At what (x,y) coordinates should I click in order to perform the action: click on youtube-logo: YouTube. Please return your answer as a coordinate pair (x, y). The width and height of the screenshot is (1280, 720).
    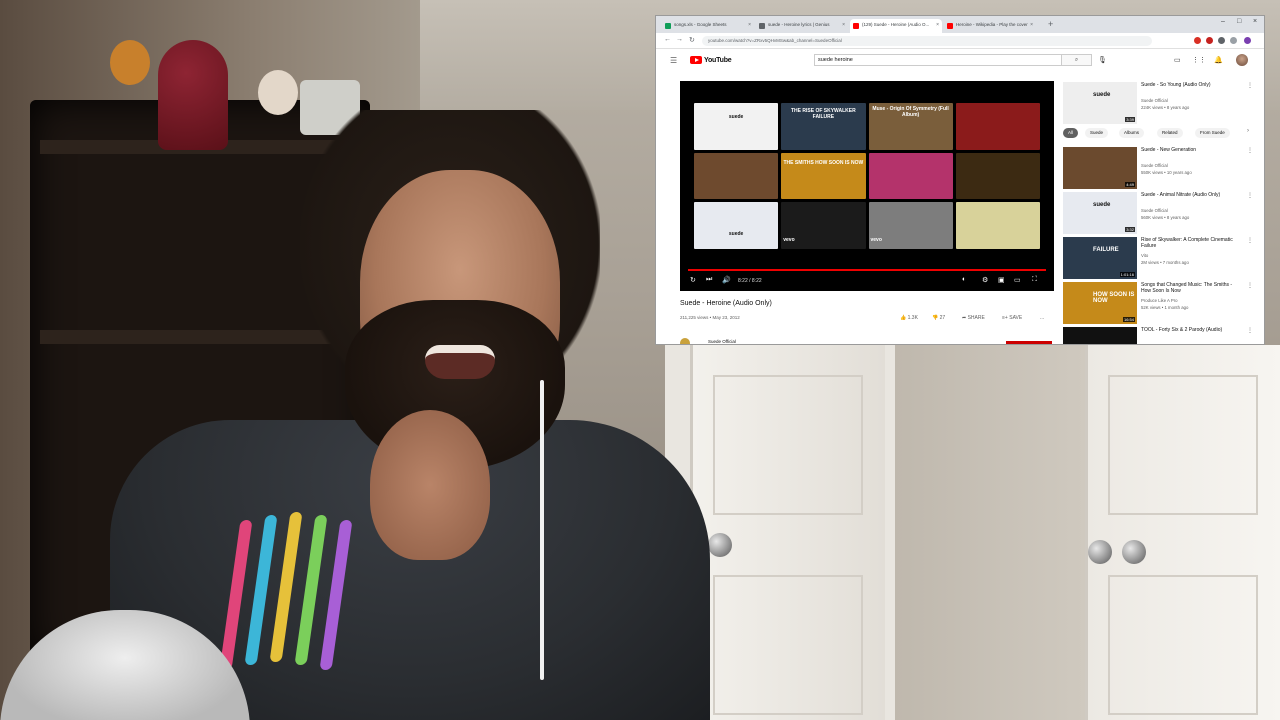
    Looking at the image, I should click on (711, 60).